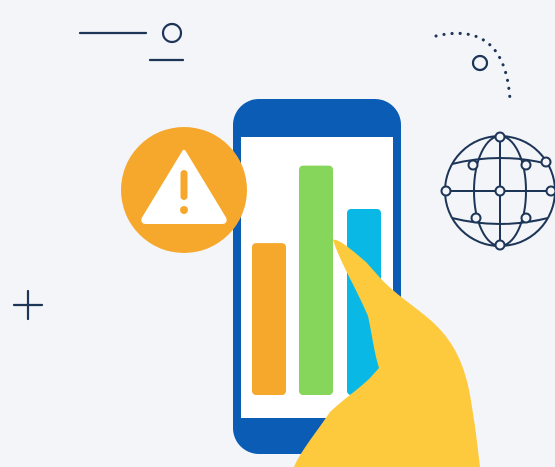 This screenshot has height=467, width=555. I want to click on line-circle-decoration-icon, so click(131, 42).